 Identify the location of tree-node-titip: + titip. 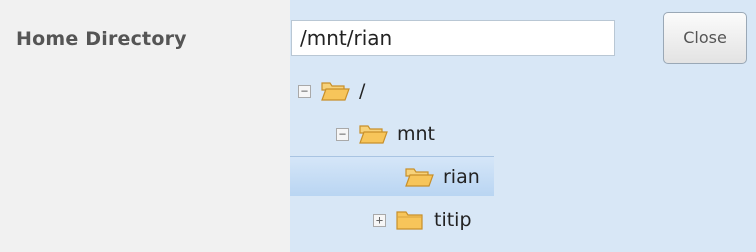
(422, 220).